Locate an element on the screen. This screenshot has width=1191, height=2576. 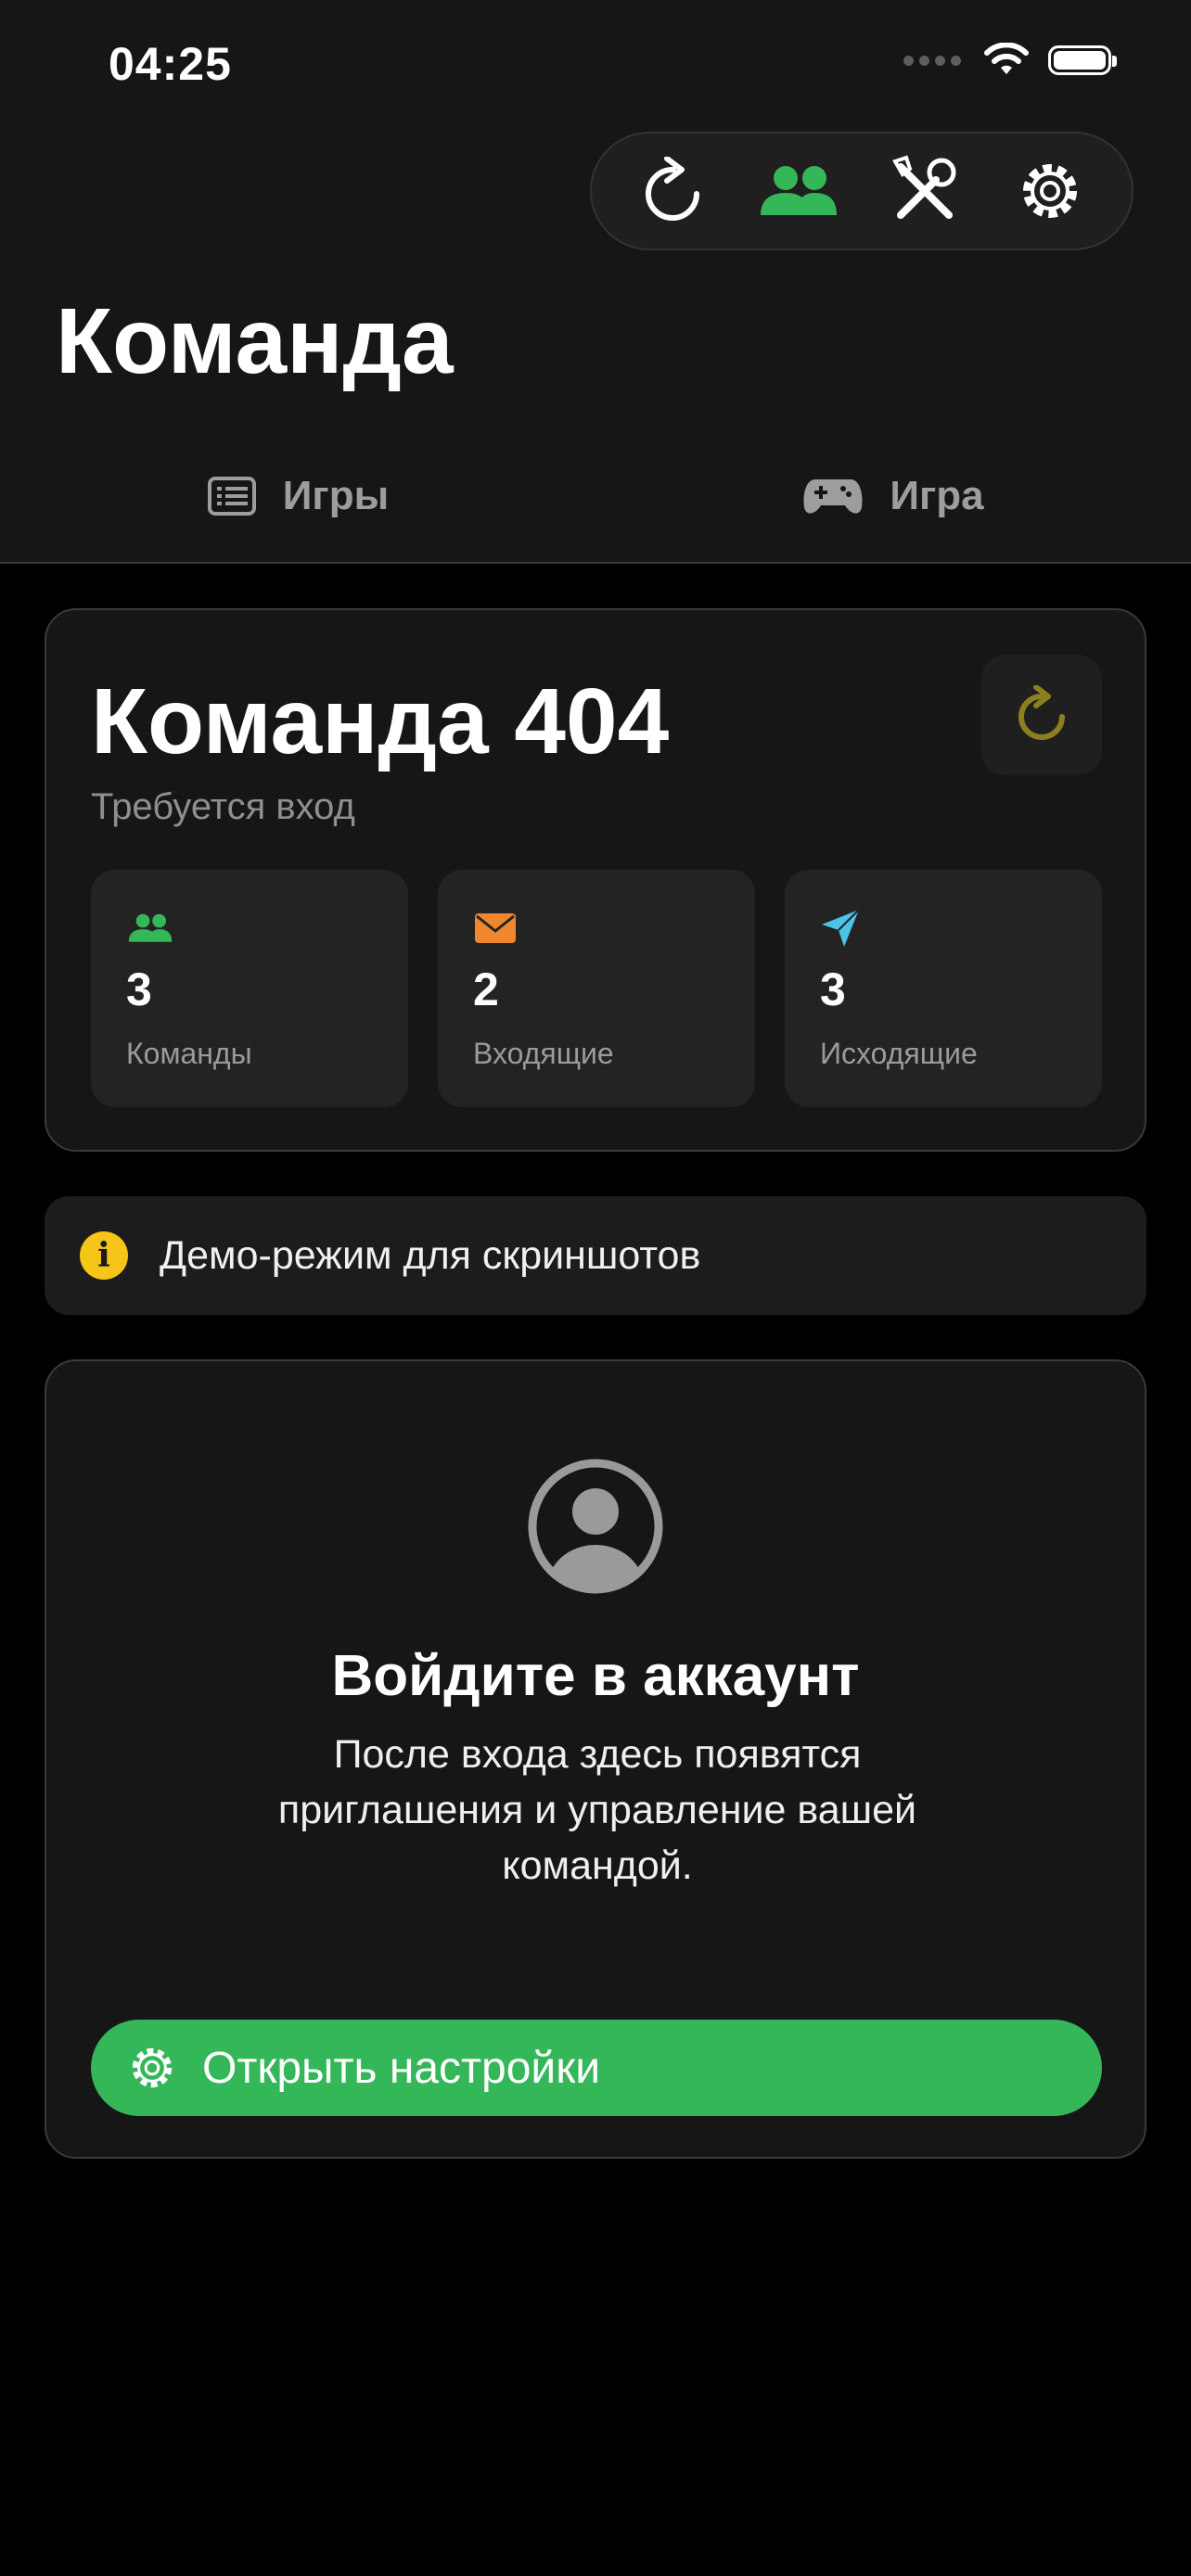
stat-teams-value: 3 is located at coordinates (139, 989).